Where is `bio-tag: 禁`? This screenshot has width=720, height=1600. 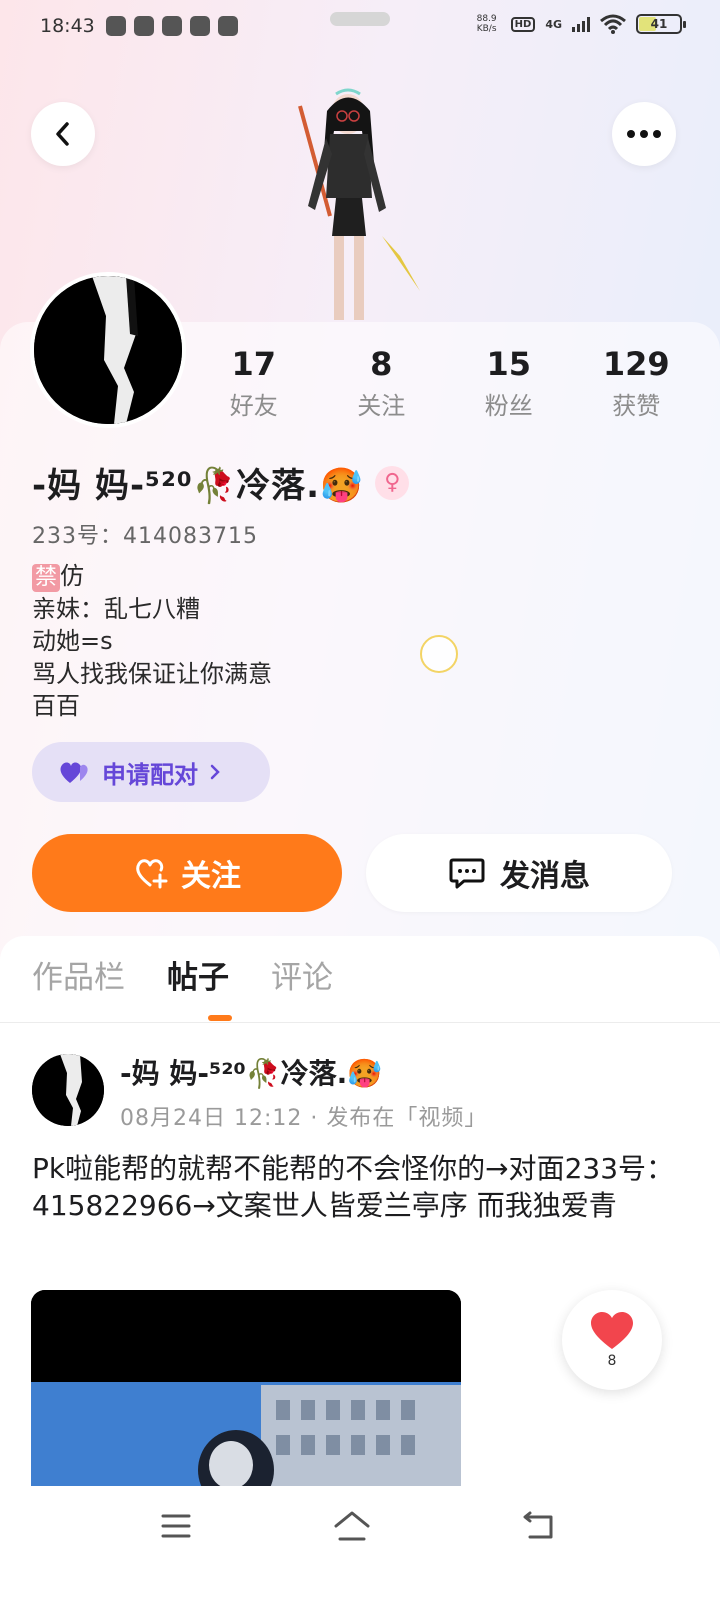 bio-tag: 禁 is located at coordinates (46, 578).